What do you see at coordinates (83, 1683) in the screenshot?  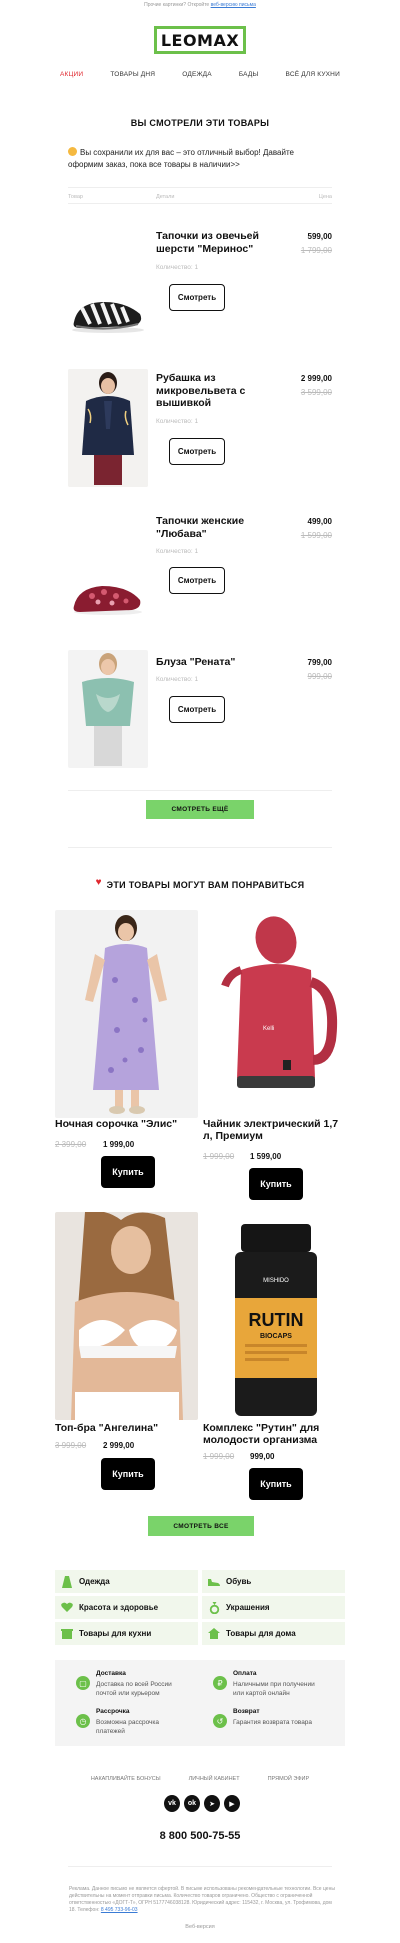 I see `delivery-box-icon: ▢` at bounding box center [83, 1683].